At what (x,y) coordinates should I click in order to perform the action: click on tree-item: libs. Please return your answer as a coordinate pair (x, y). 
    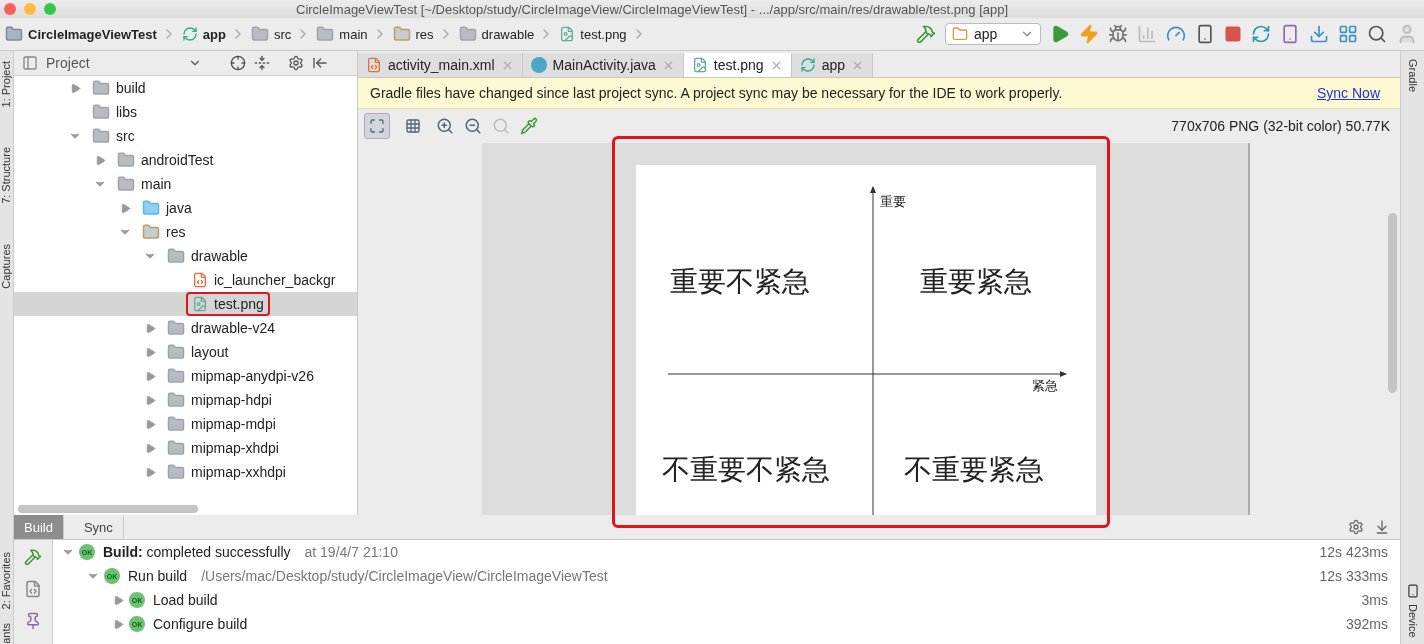
    Looking at the image, I should click on (126, 112).